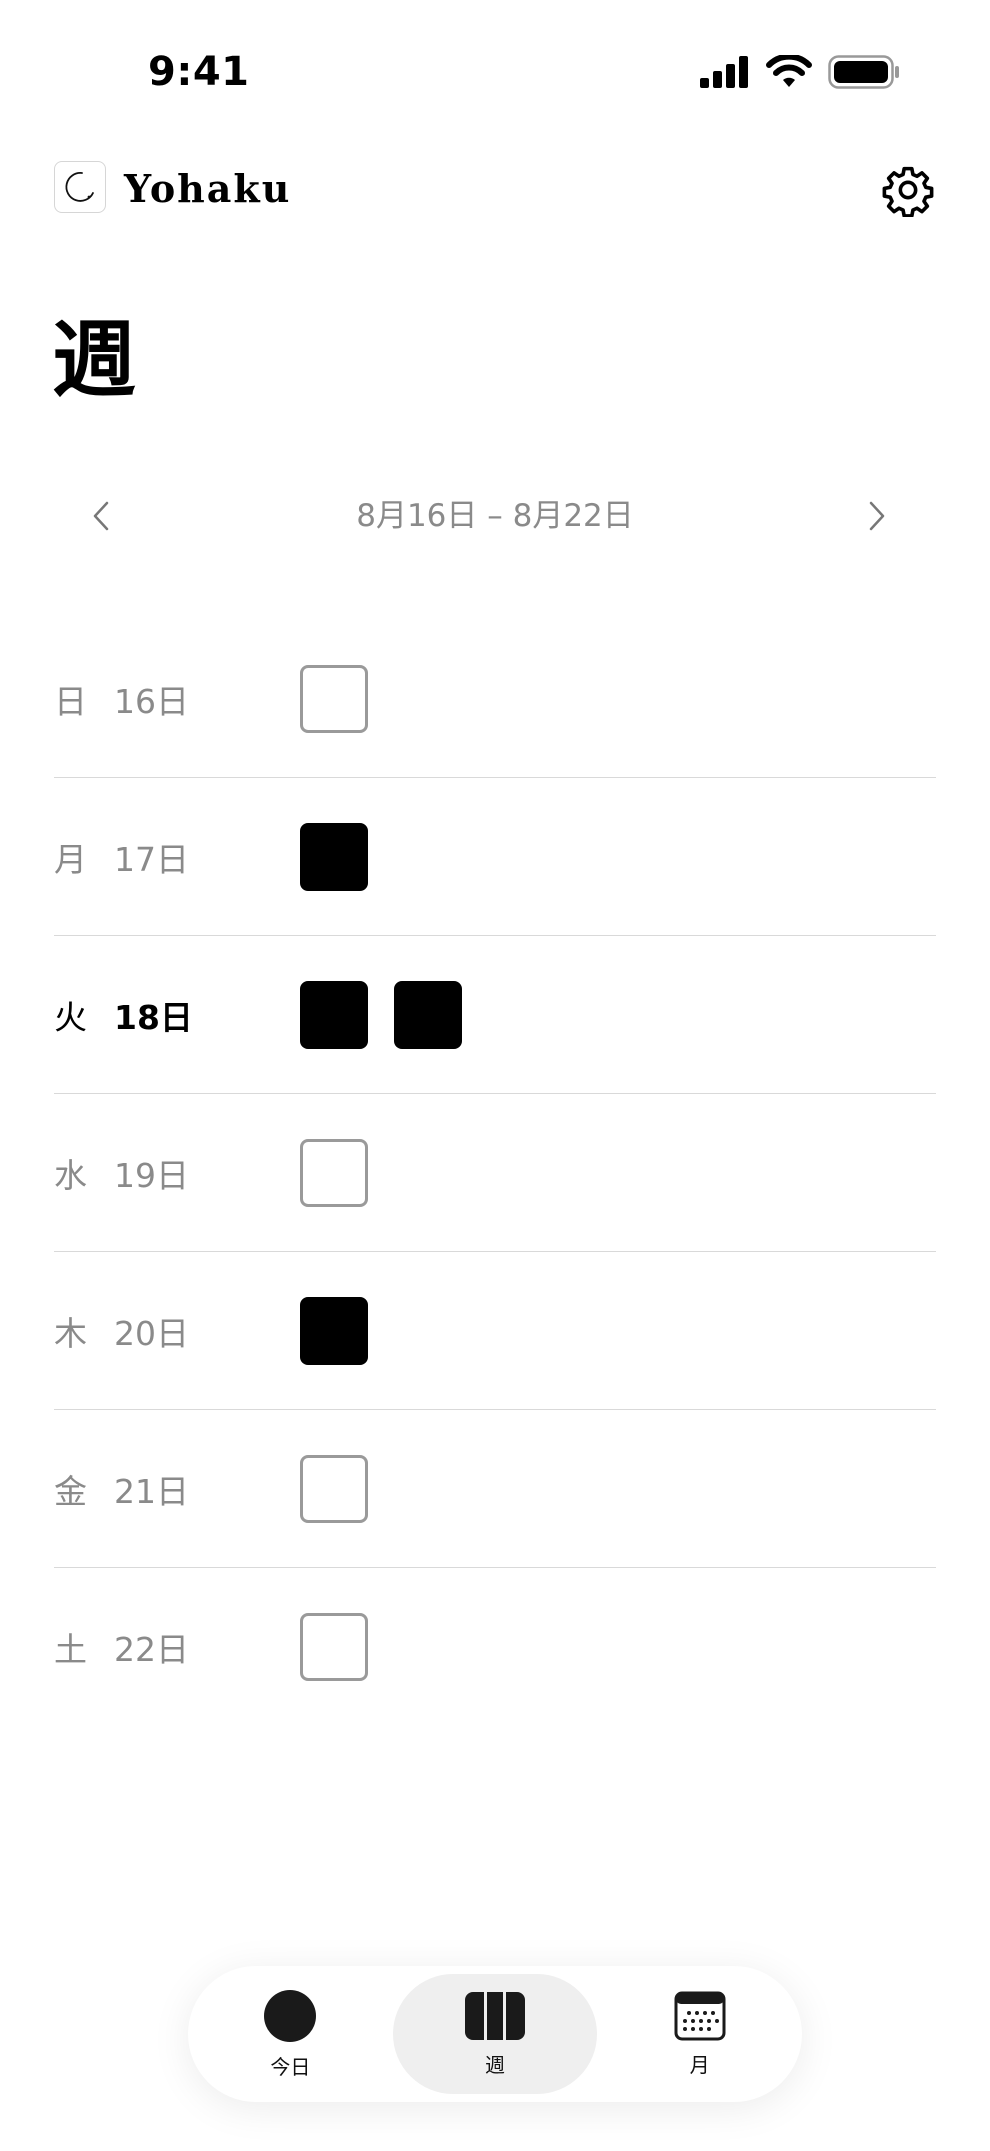  Describe the element at coordinates (495, 2015) in the screenshot. I see `week-columns-icon` at that location.